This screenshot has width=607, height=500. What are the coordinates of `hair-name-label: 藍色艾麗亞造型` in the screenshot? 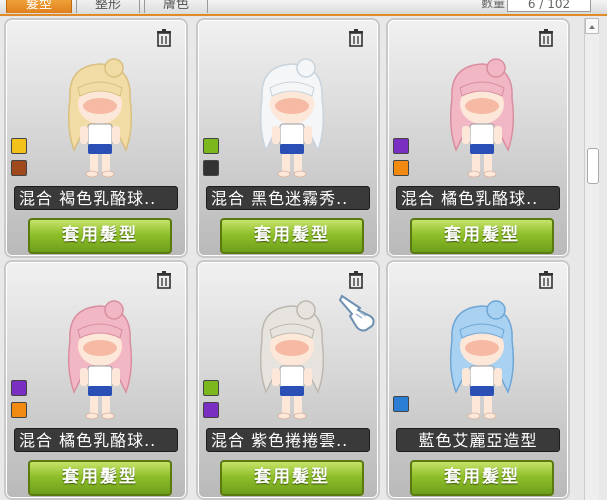 It's located at (478, 440).